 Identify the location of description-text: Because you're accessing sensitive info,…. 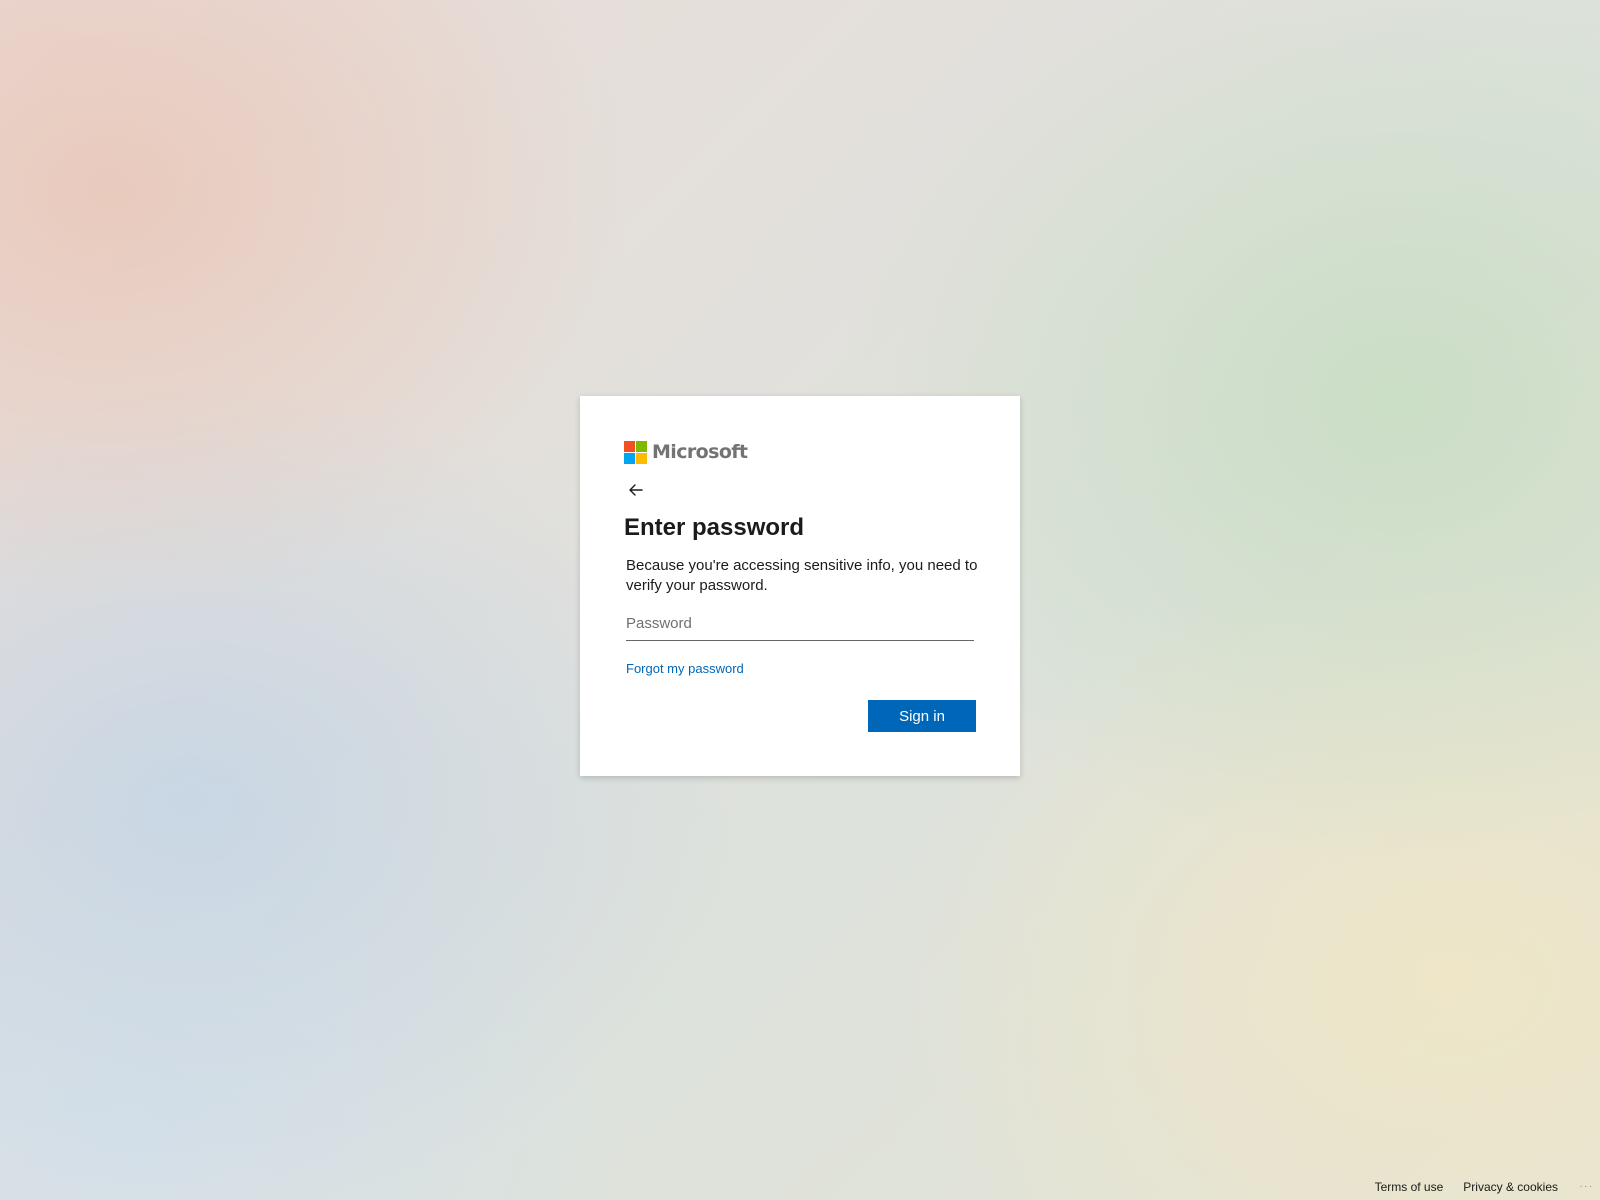
(802, 575).